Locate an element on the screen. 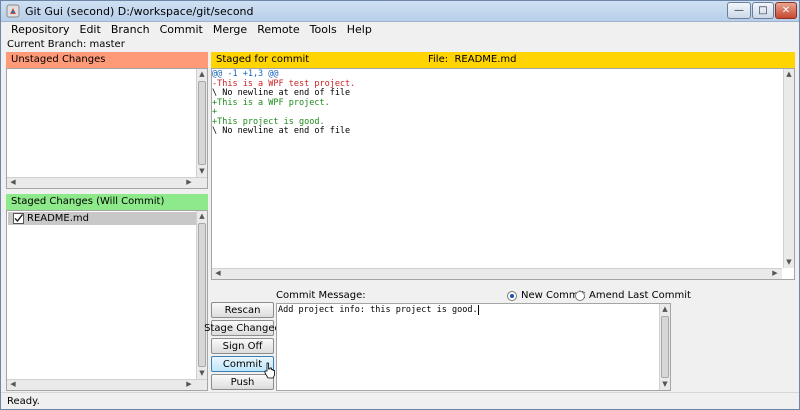 This screenshot has width=800, height=410. current-branch-label: Current Branch: master is located at coordinates (66, 44).